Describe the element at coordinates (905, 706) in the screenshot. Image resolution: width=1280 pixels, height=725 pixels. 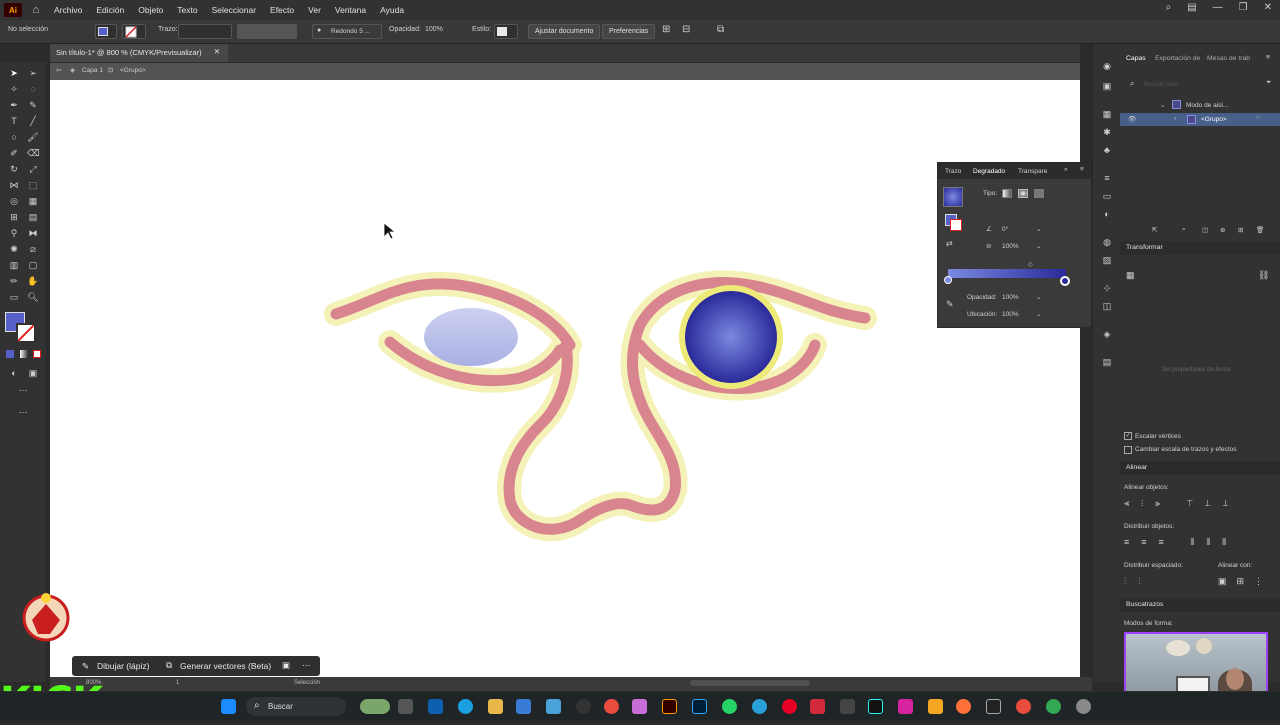
I see `instagram-icon` at that location.